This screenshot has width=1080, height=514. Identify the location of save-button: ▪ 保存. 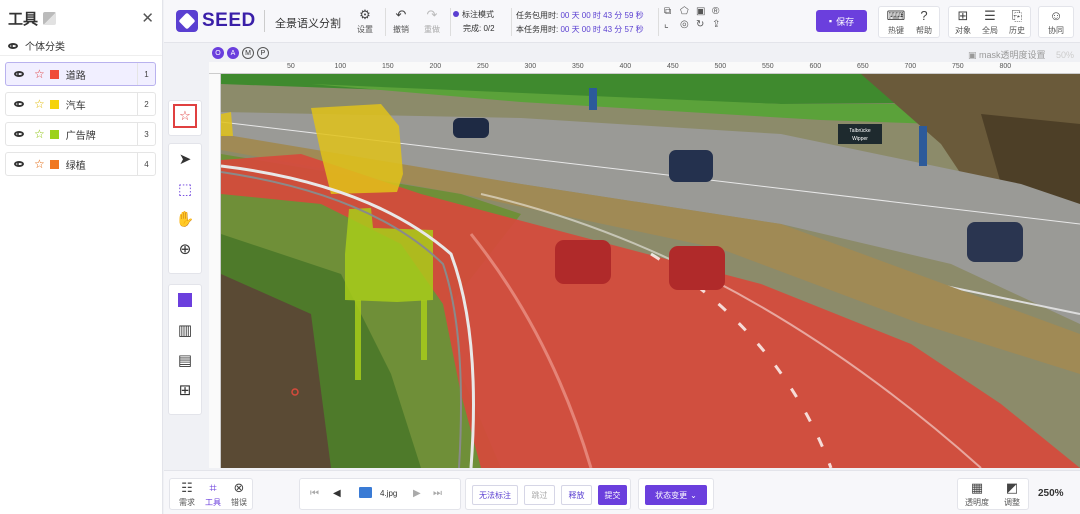
(841, 21).